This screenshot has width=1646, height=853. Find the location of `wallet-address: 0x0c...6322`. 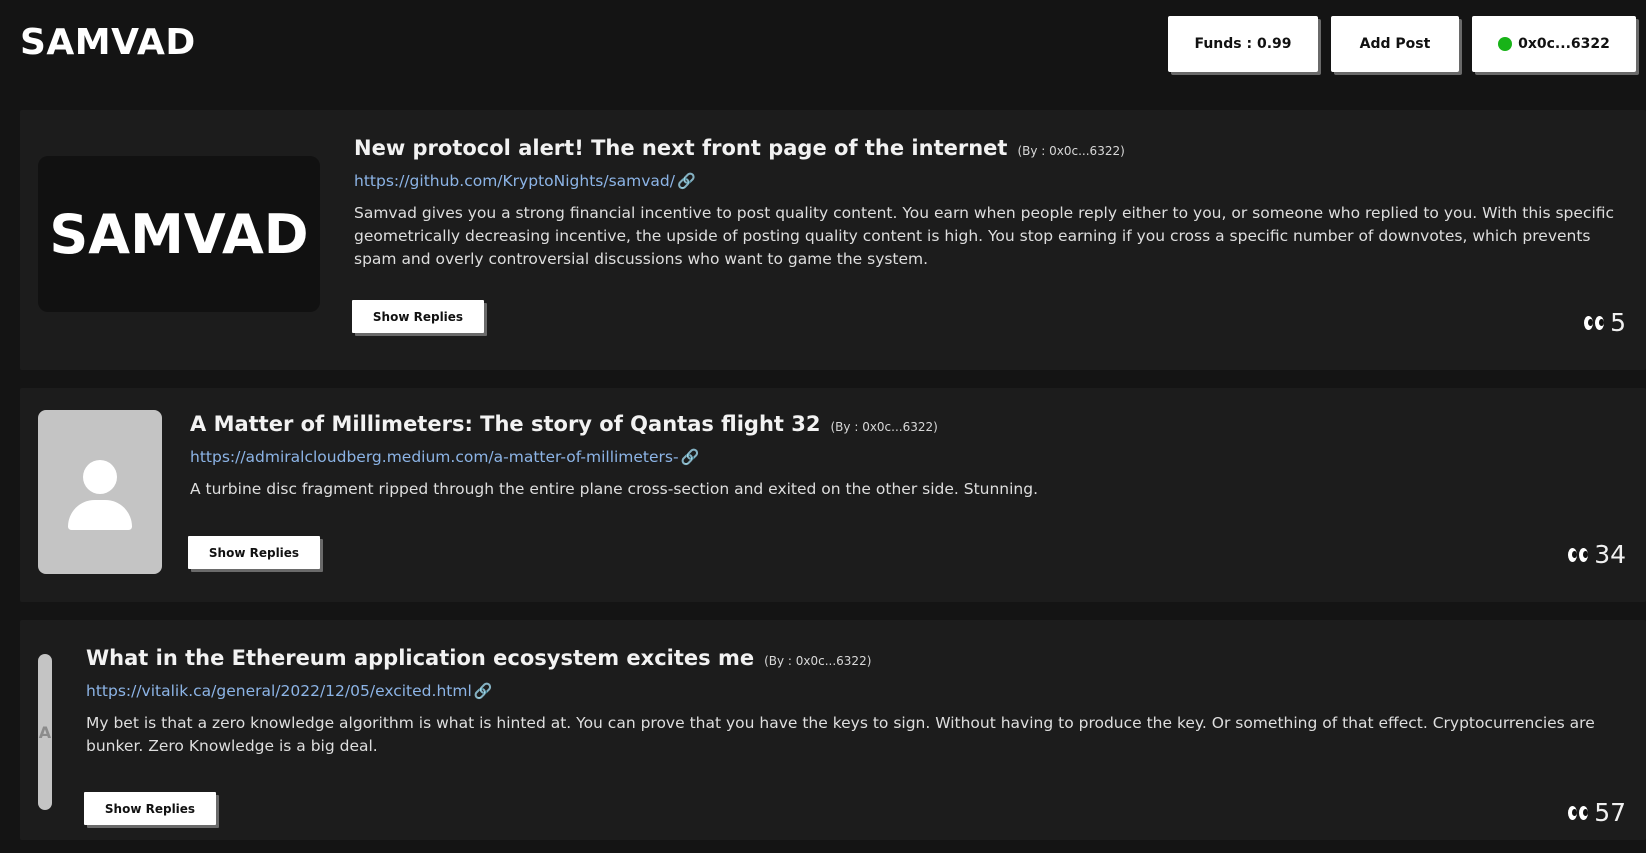

wallet-address: 0x0c...6322 is located at coordinates (1564, 44).